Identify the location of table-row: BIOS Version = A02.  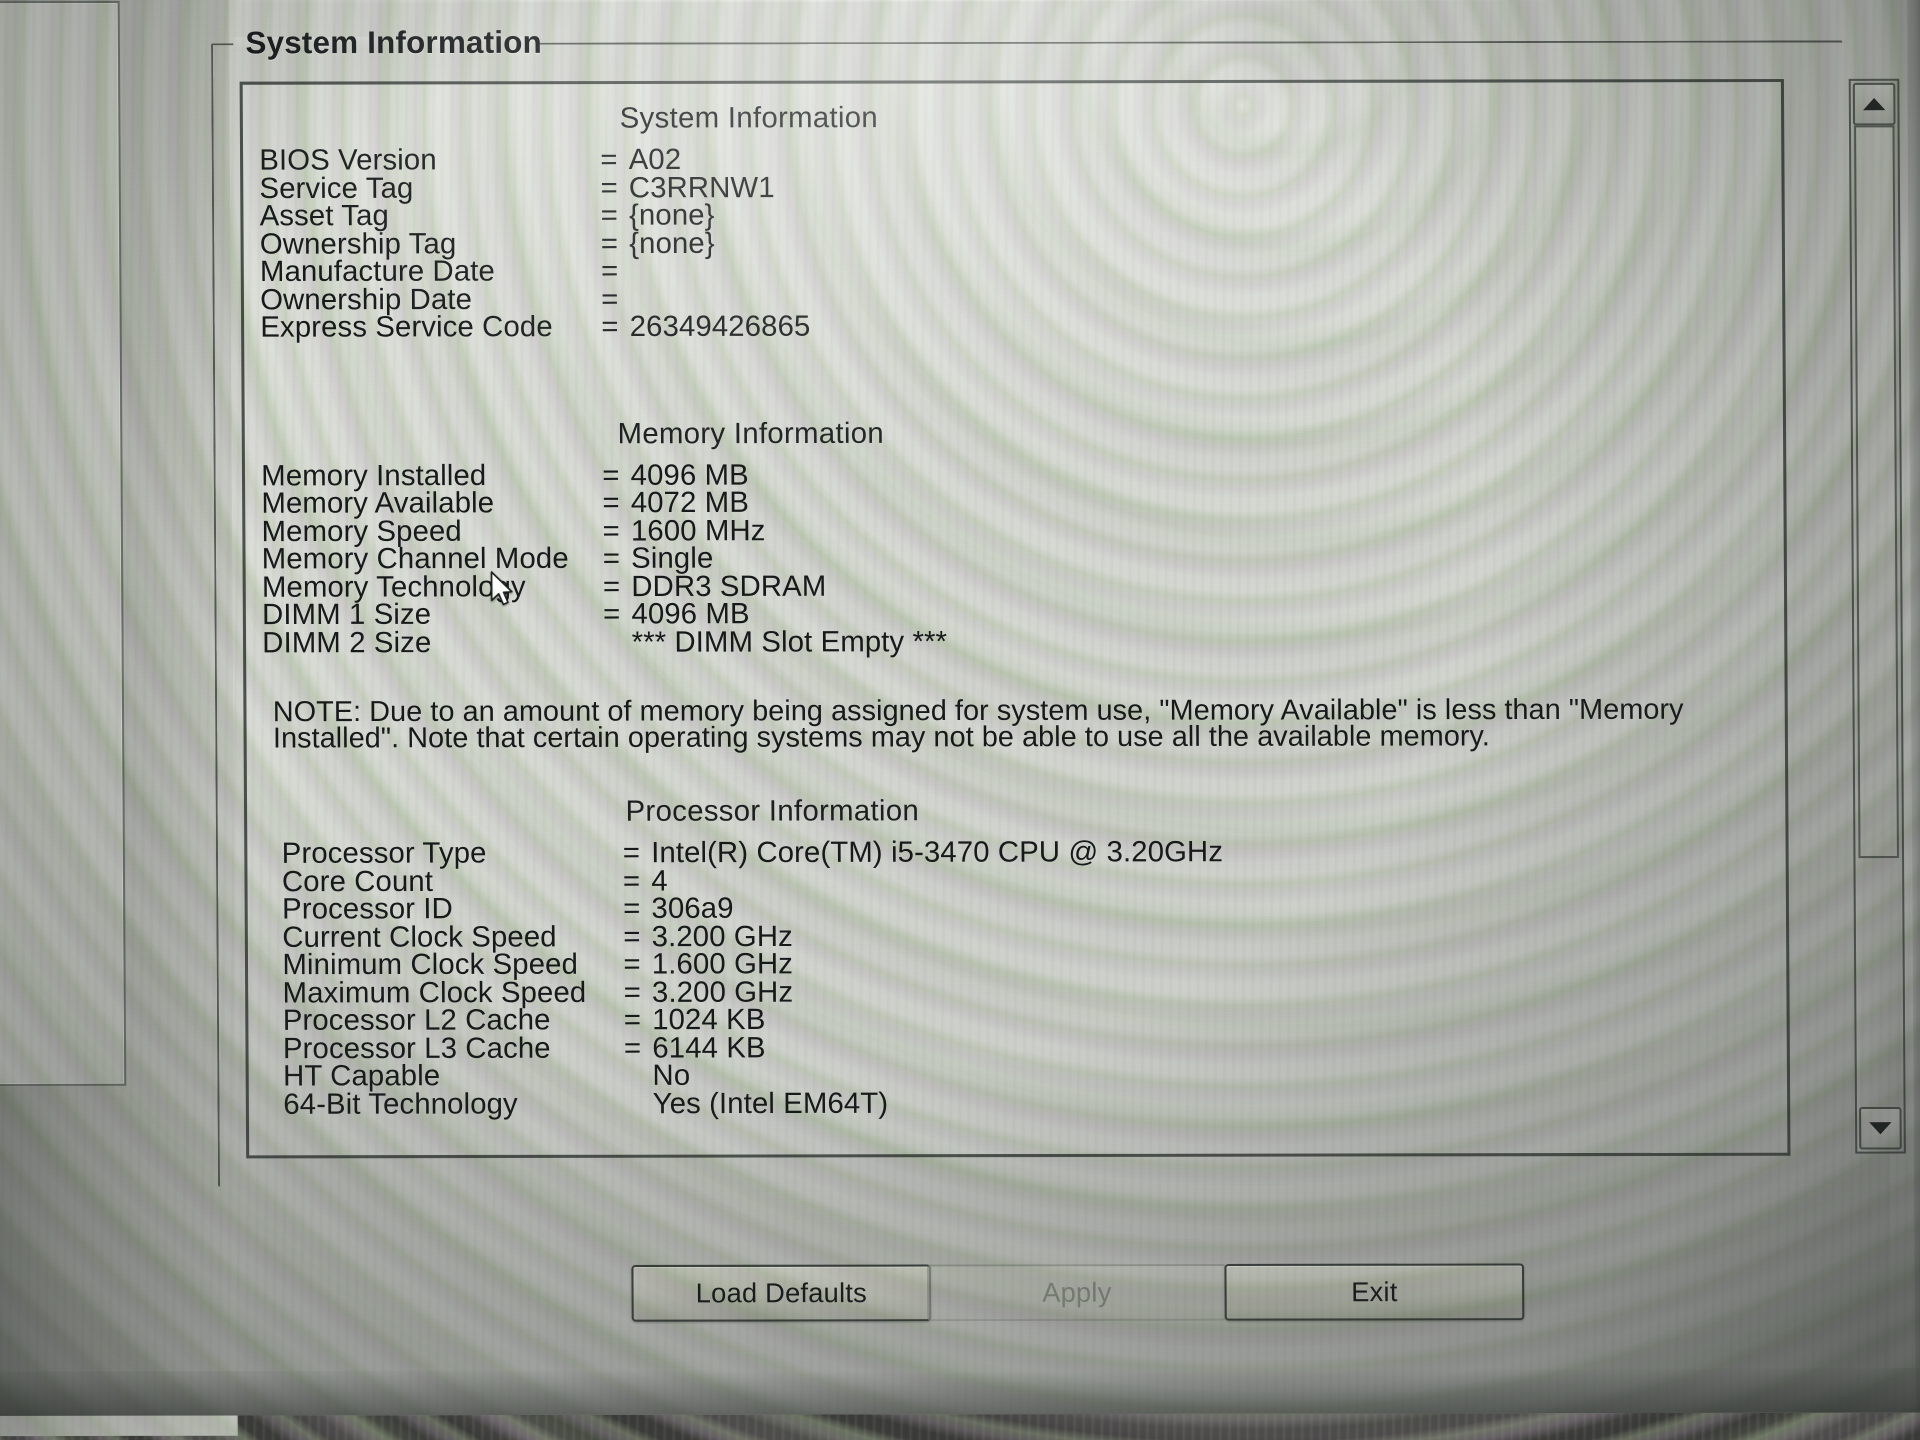
(1012, 159).